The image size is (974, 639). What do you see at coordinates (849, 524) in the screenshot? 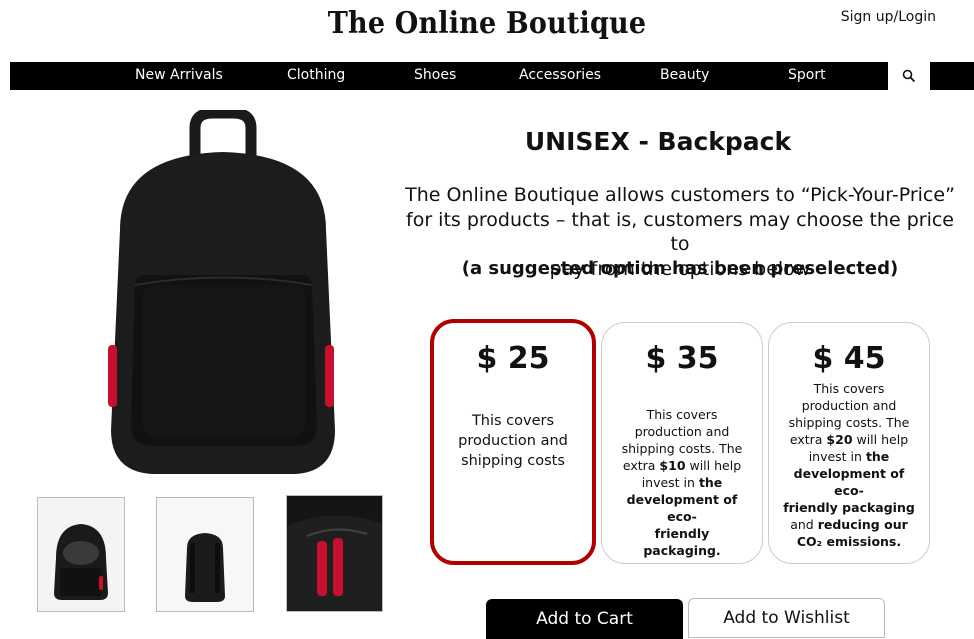
I see `price-description-line: and reducing our` at bounding box center [849, 524].